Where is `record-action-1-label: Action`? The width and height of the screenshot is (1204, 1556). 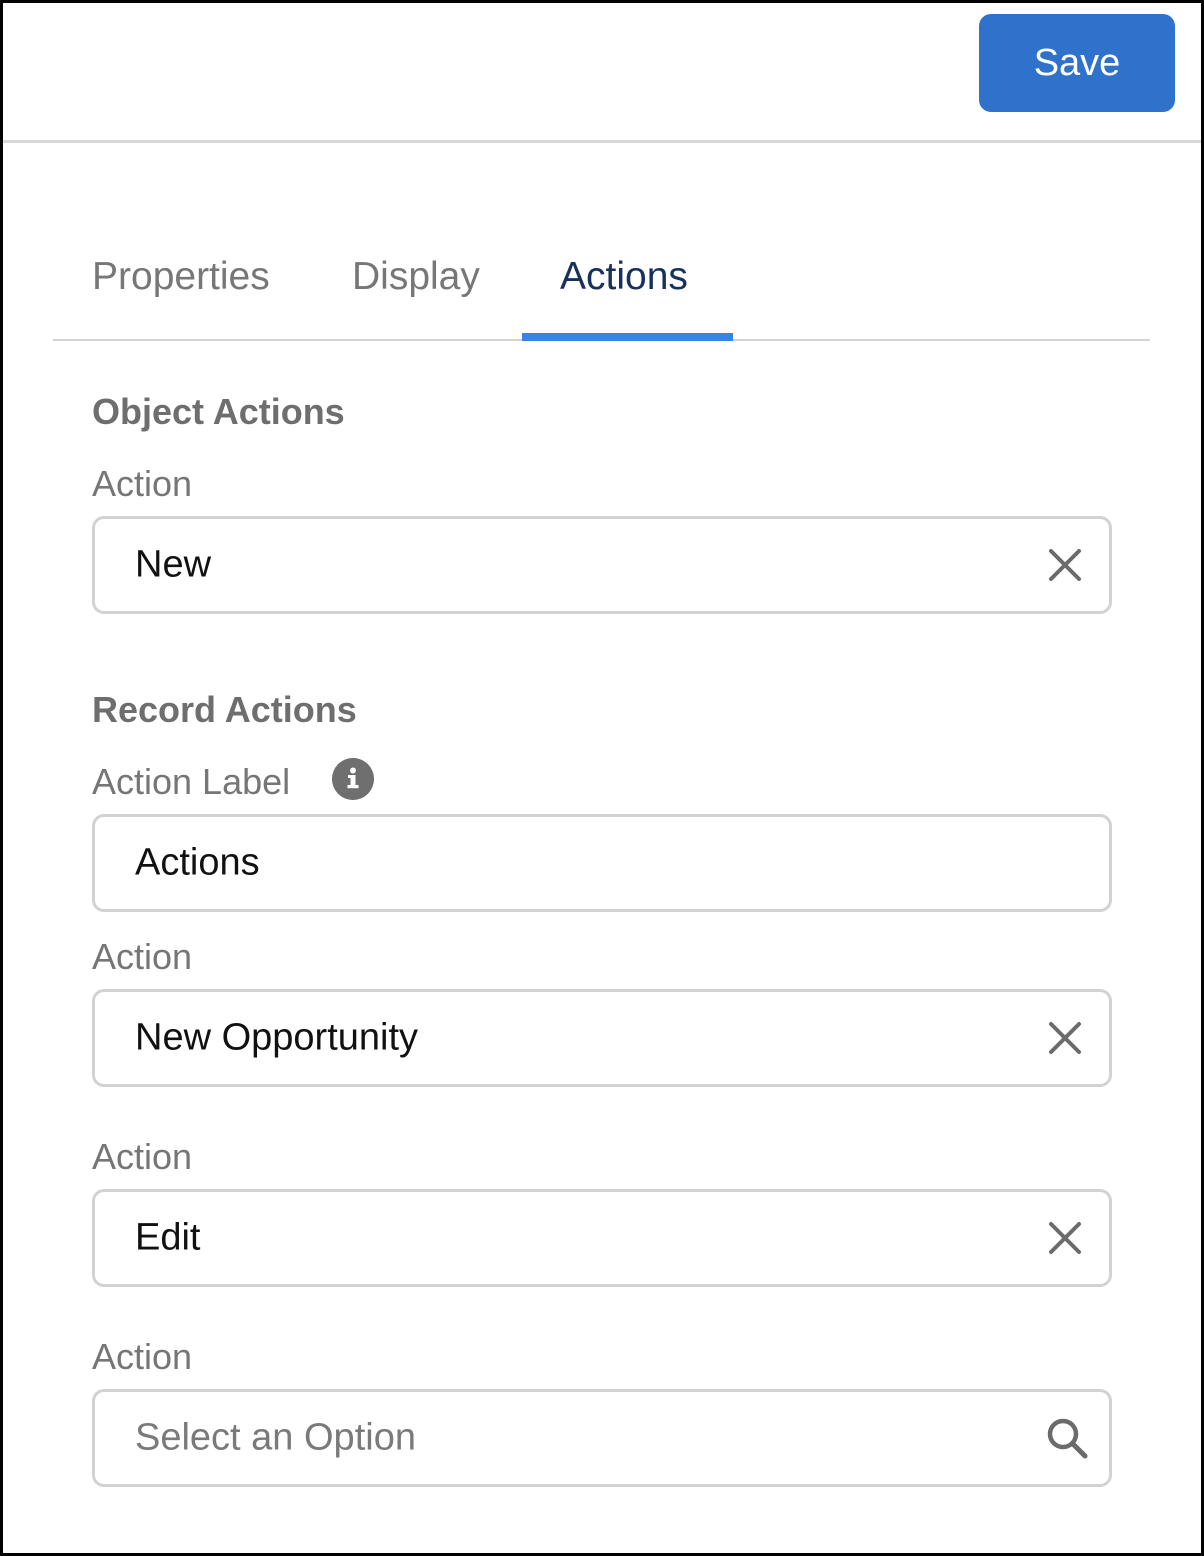 record-action-1-label: Action is located at coordinates (142, 956).